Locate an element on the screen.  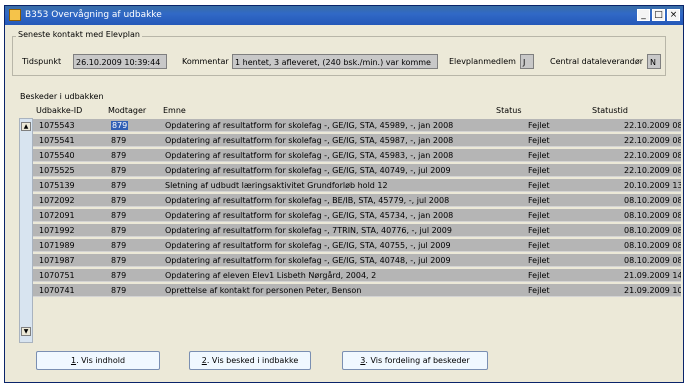
title-bar: B353 Overvågning af udbakke _ □ × is located at coordinates (344, 15).